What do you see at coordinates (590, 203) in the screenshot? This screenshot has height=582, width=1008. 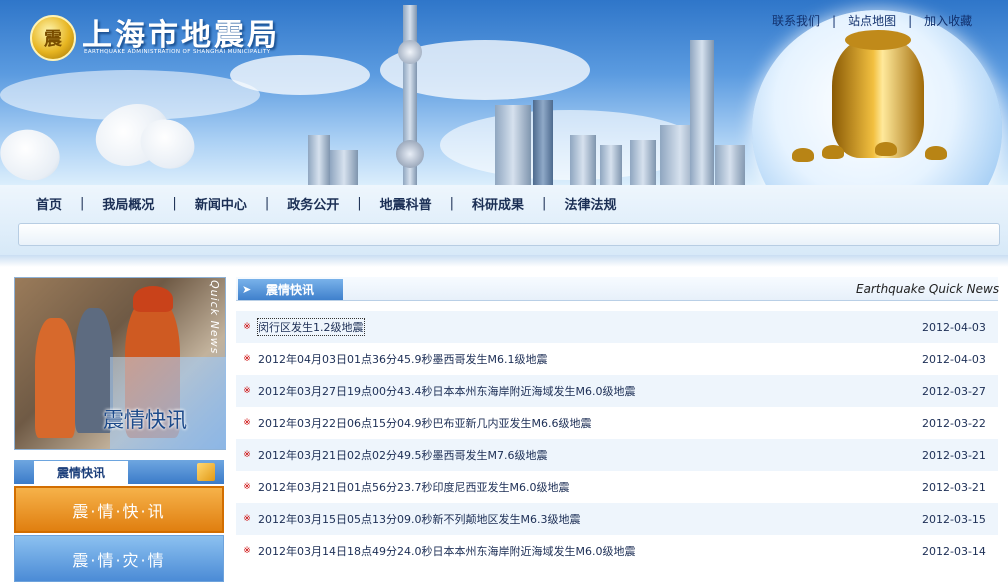 I see `nav-item-law: 法律法规` at bounding box center [590, 203].